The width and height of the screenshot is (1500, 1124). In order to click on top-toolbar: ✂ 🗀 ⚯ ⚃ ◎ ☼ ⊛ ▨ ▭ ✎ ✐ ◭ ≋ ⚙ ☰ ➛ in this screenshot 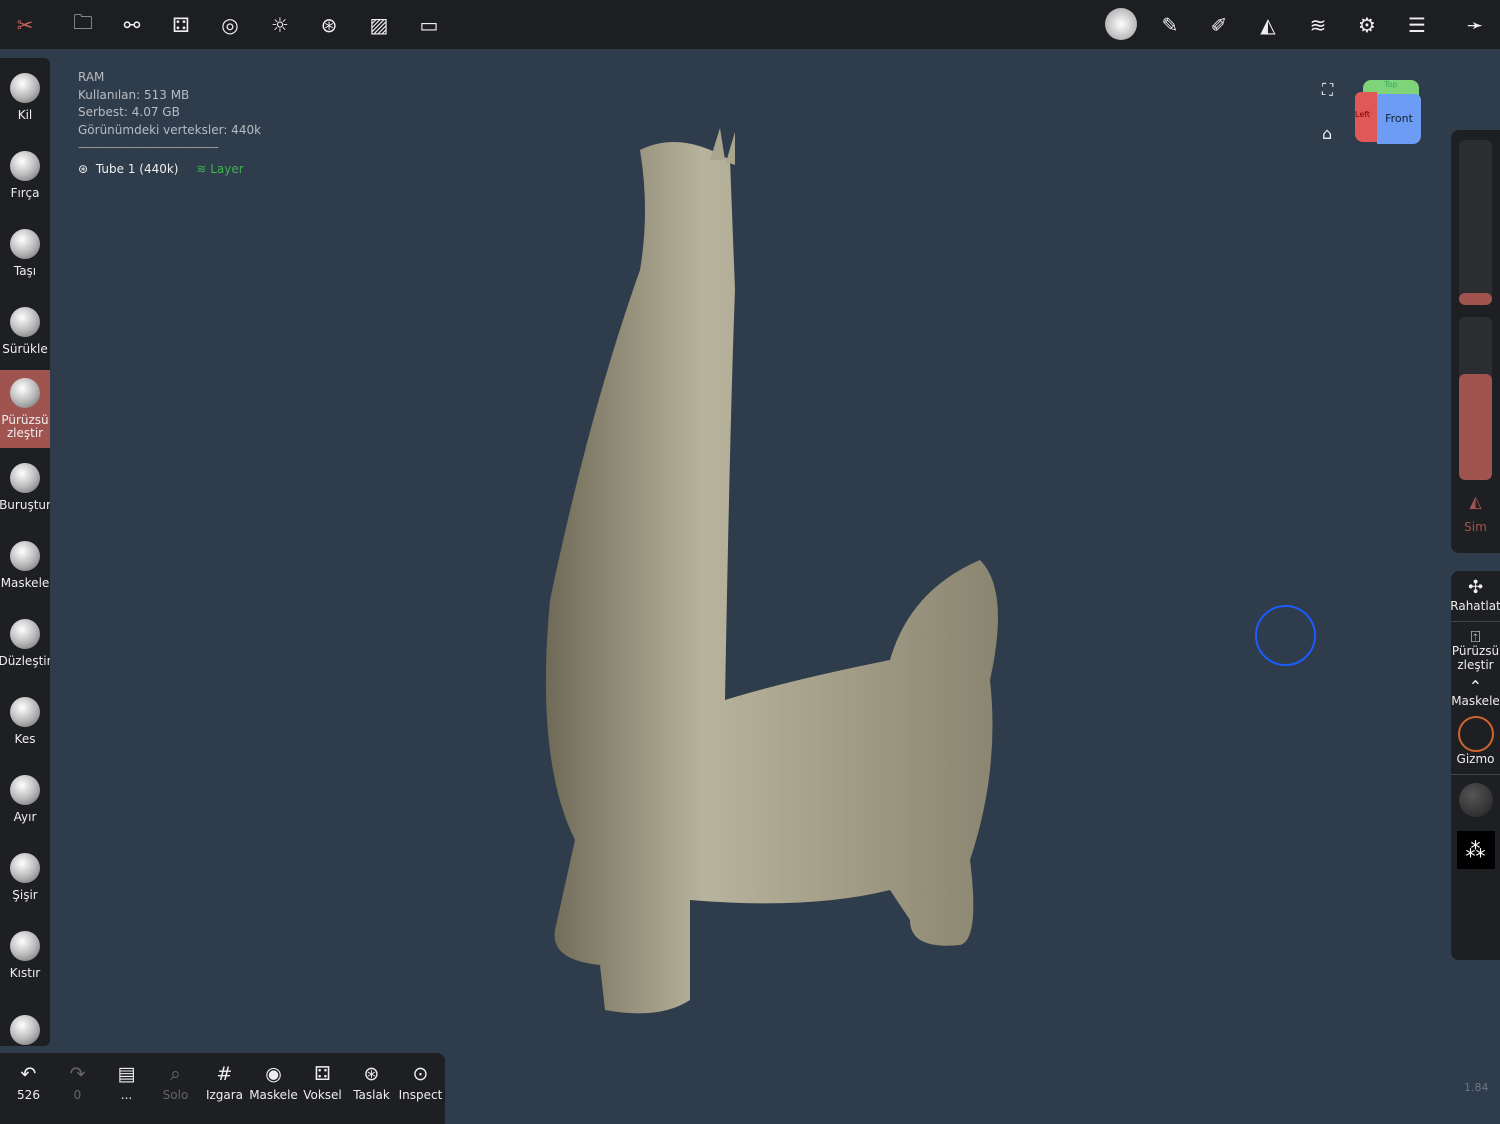, I will do `click(750, 24)`.